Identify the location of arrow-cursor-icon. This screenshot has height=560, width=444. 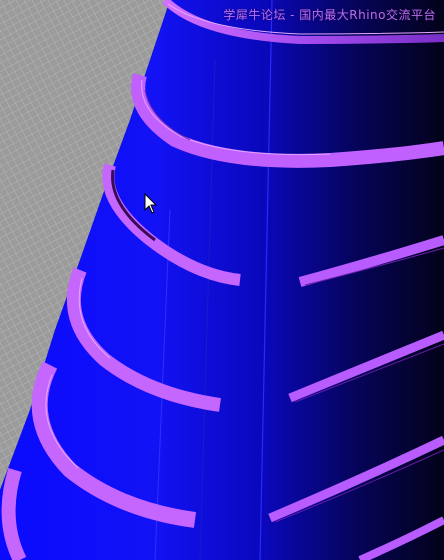
(151, 203).